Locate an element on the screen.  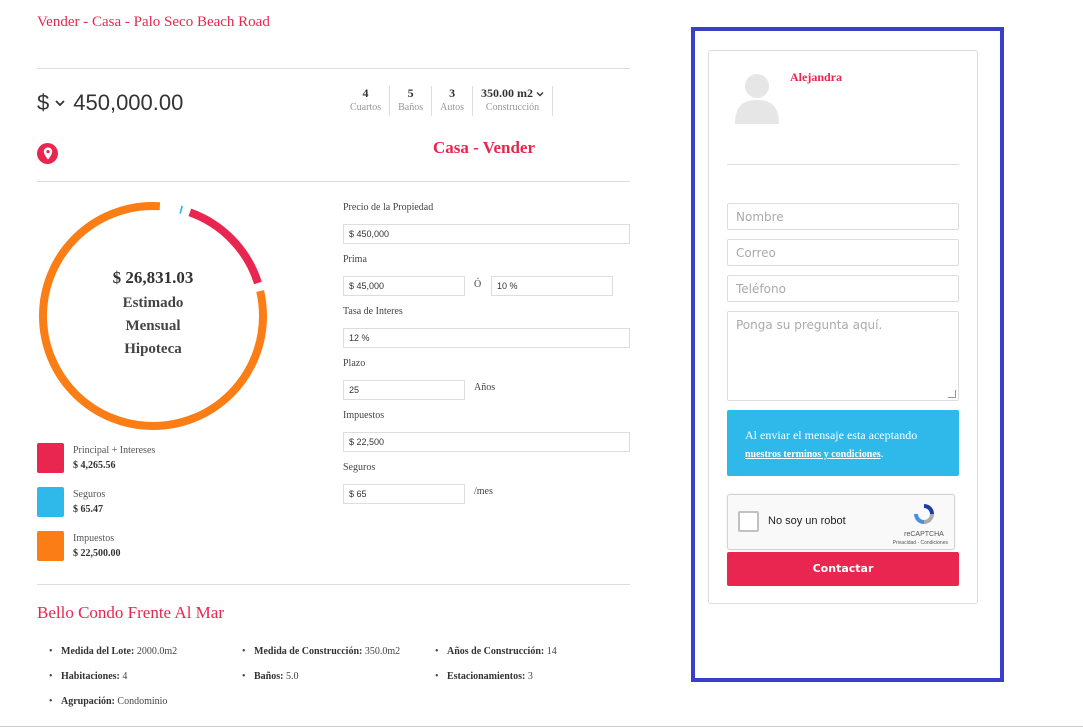
summary-line: Estimado is located at coordinates (153, 303).